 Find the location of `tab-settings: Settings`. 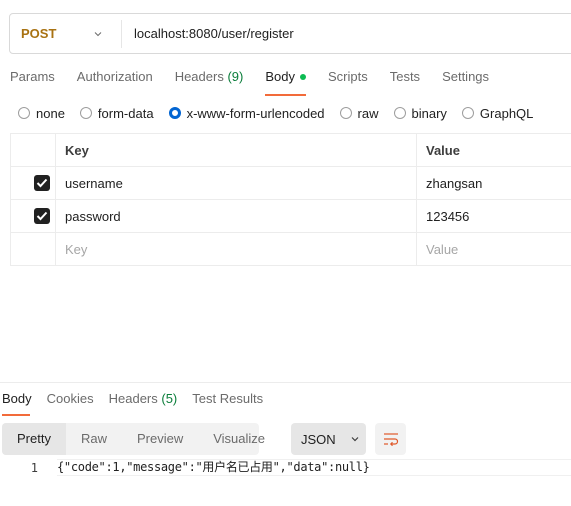

tab-settings: Settings is located at coordinates (465, 82).